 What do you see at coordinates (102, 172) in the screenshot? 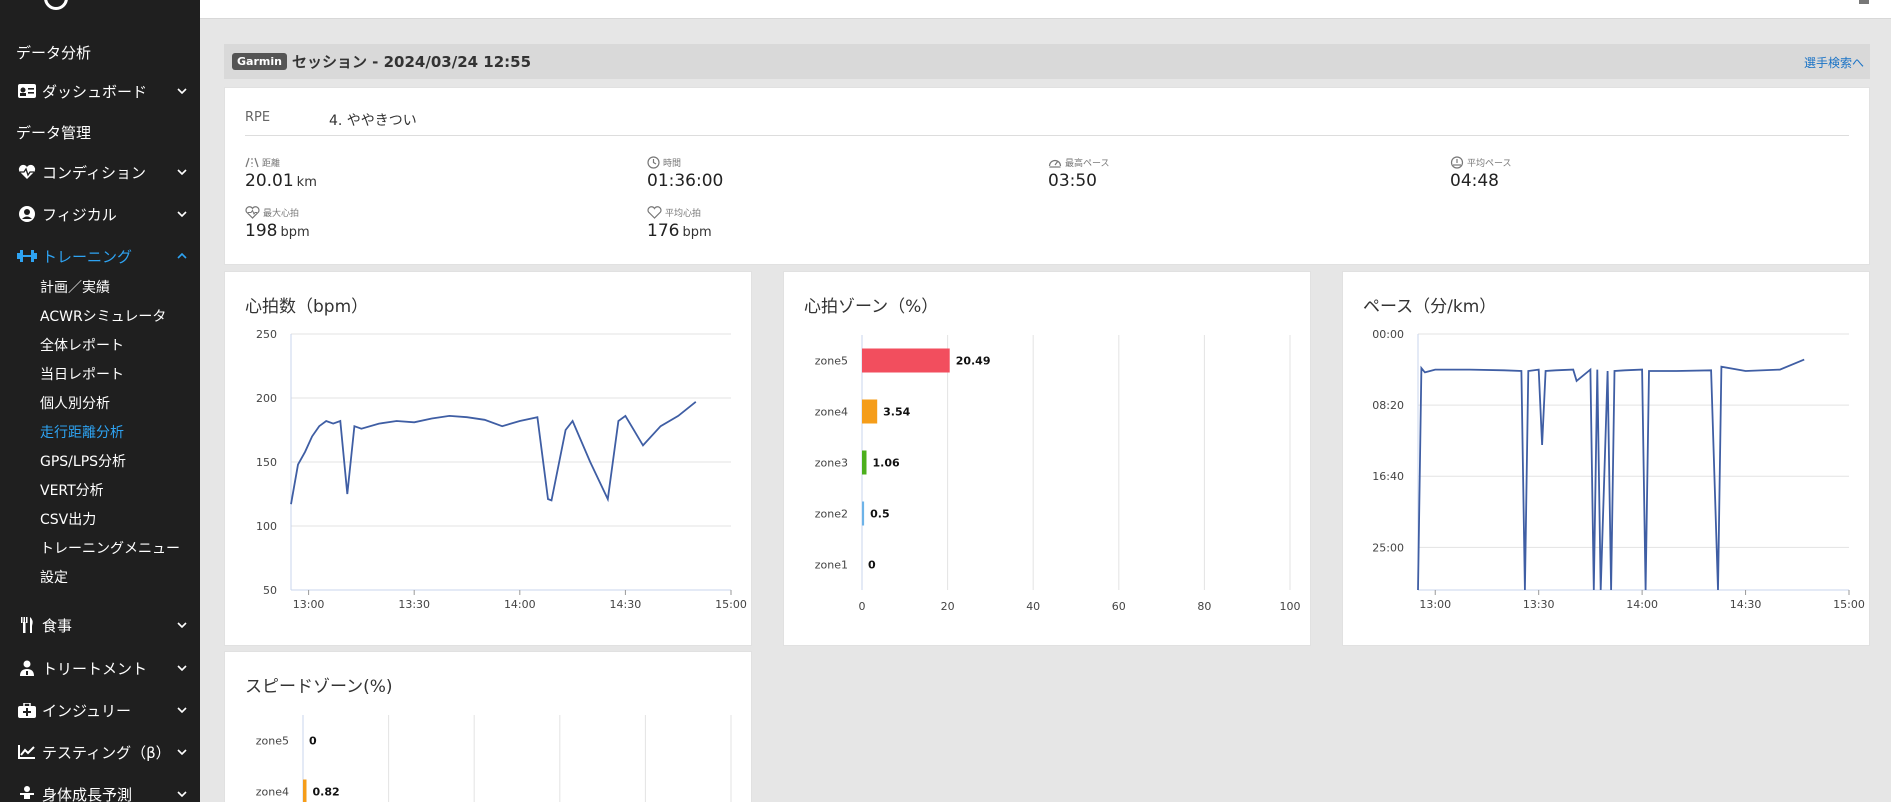
I see `nav-condition: コンディション` at bounding box center [102, 172].